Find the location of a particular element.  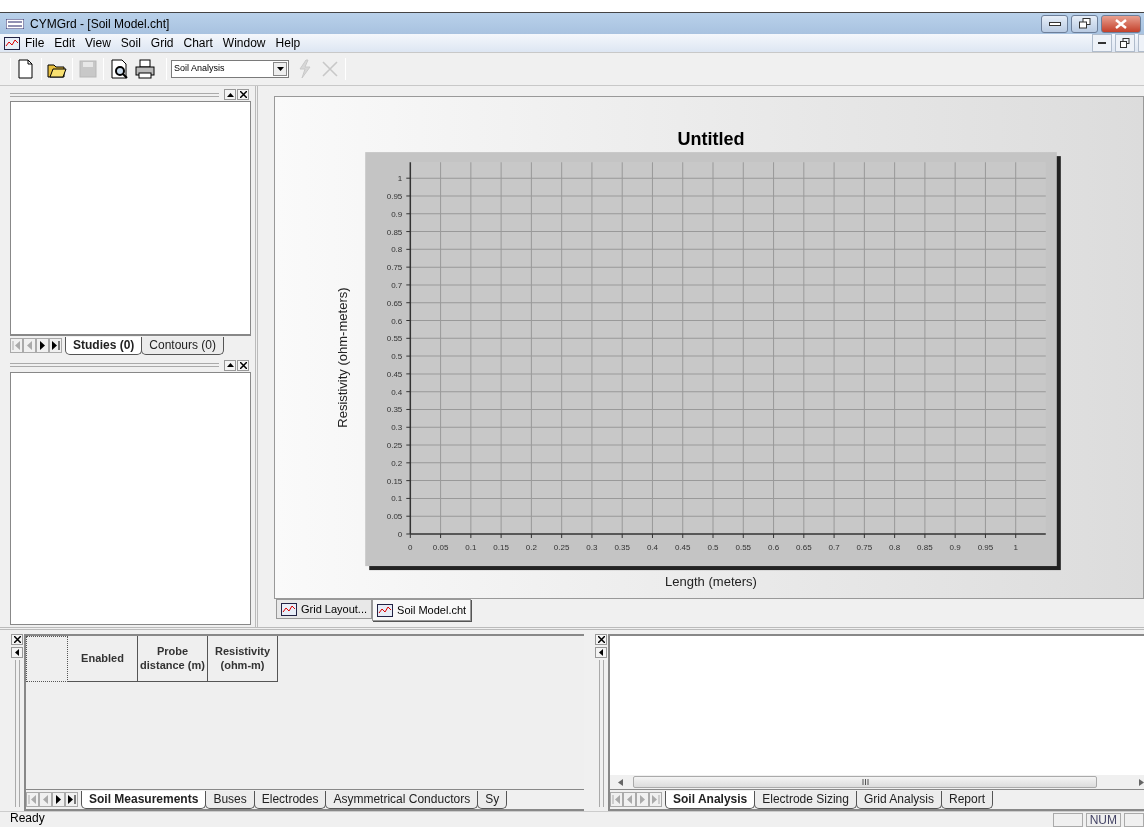

sheet-tab: Studies (0) is located at coordinates (104, 345).